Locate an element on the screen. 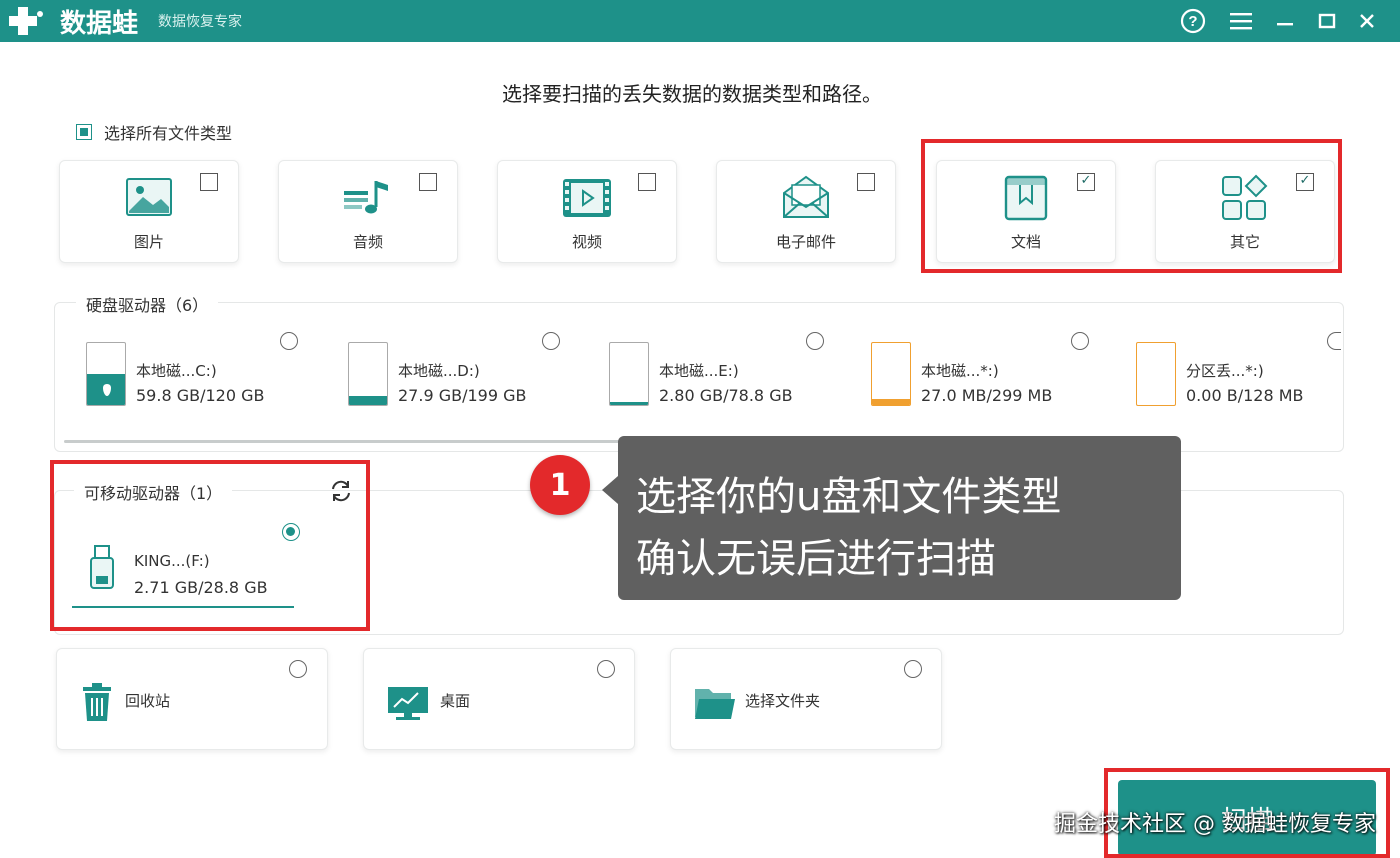 This screenshot has width=1400, height=858. drive-name: 本地磁...*:) is located at coordinates (960, 371).